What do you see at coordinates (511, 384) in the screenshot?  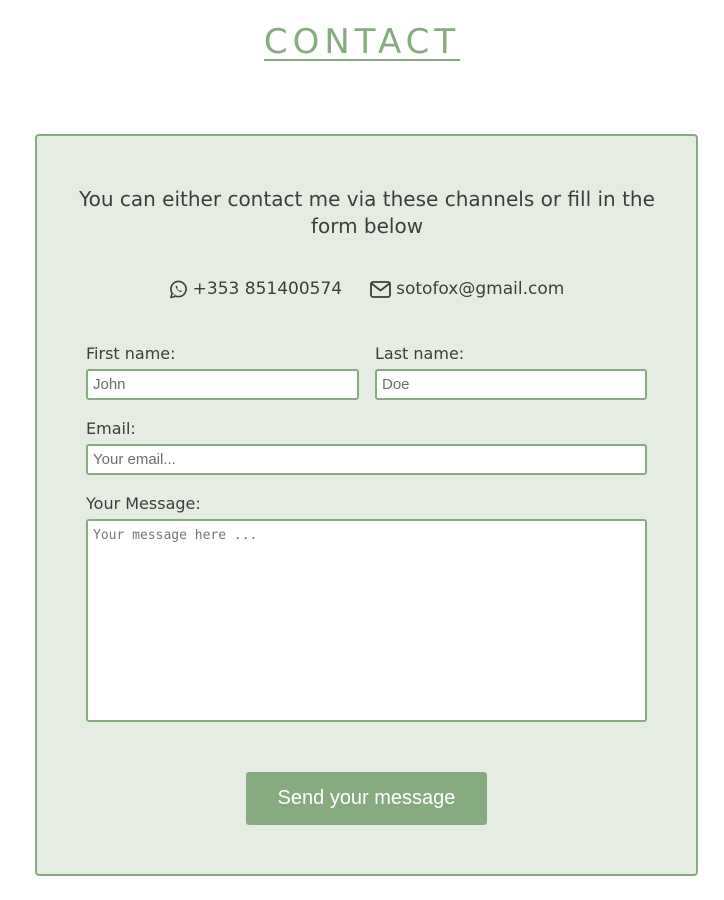 I see `last-name-input` at bounding box center [511, 384].